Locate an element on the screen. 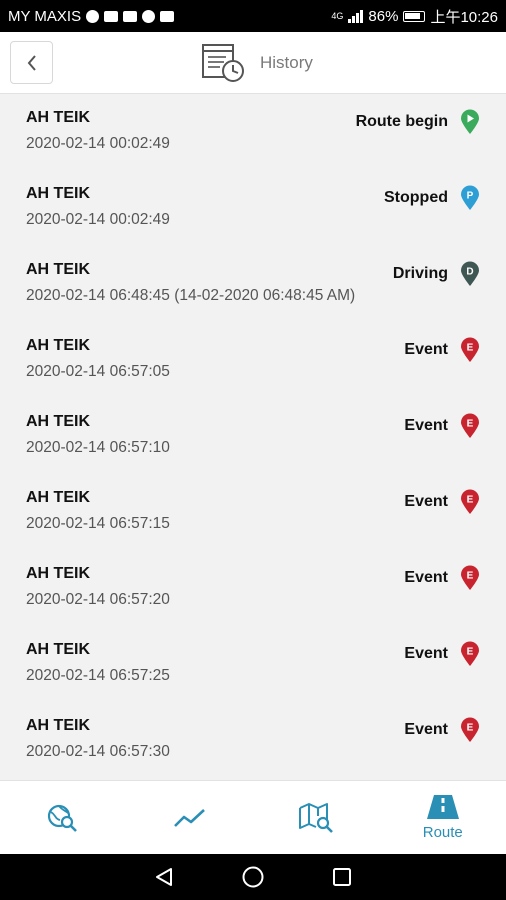  clock: 上午10:26 is located at coordinates (464, 17).